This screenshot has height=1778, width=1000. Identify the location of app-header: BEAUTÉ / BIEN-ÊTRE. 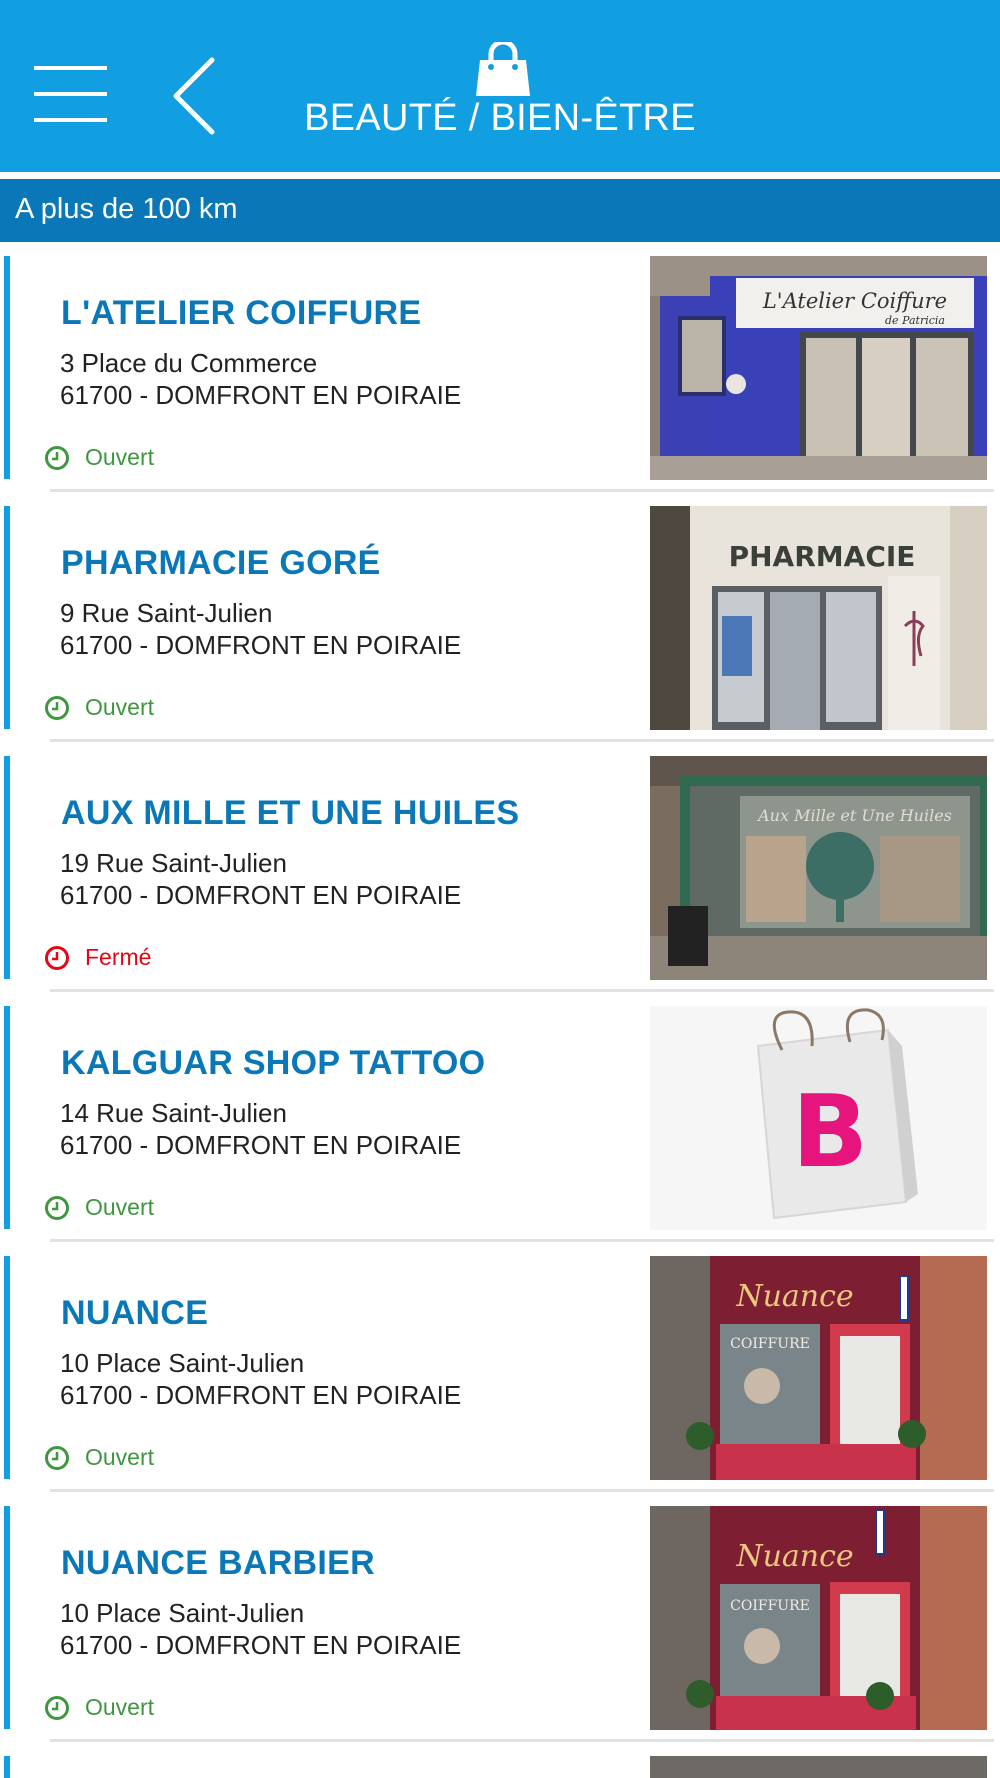
(500, 86).